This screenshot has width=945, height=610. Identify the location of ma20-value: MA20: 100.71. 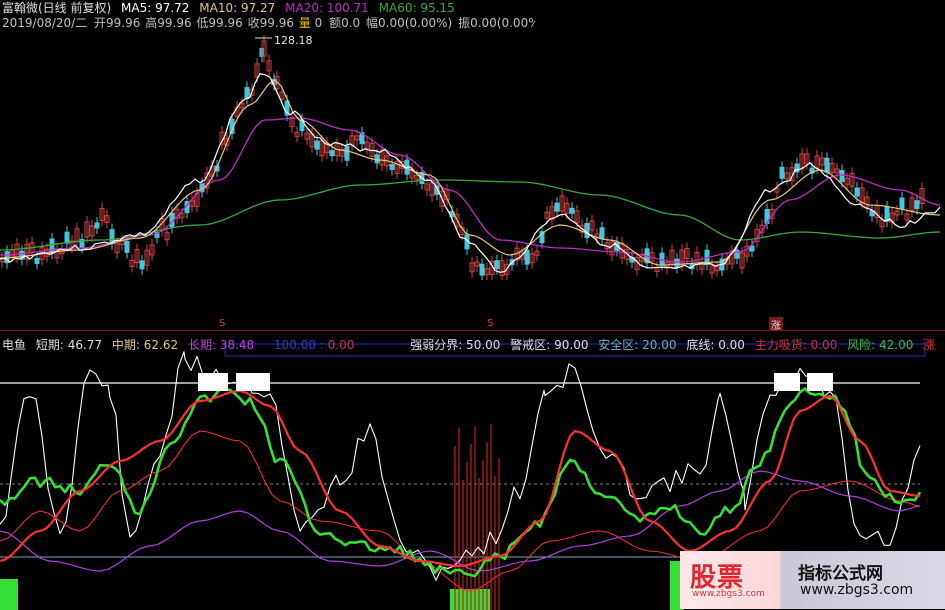
(327, 8).